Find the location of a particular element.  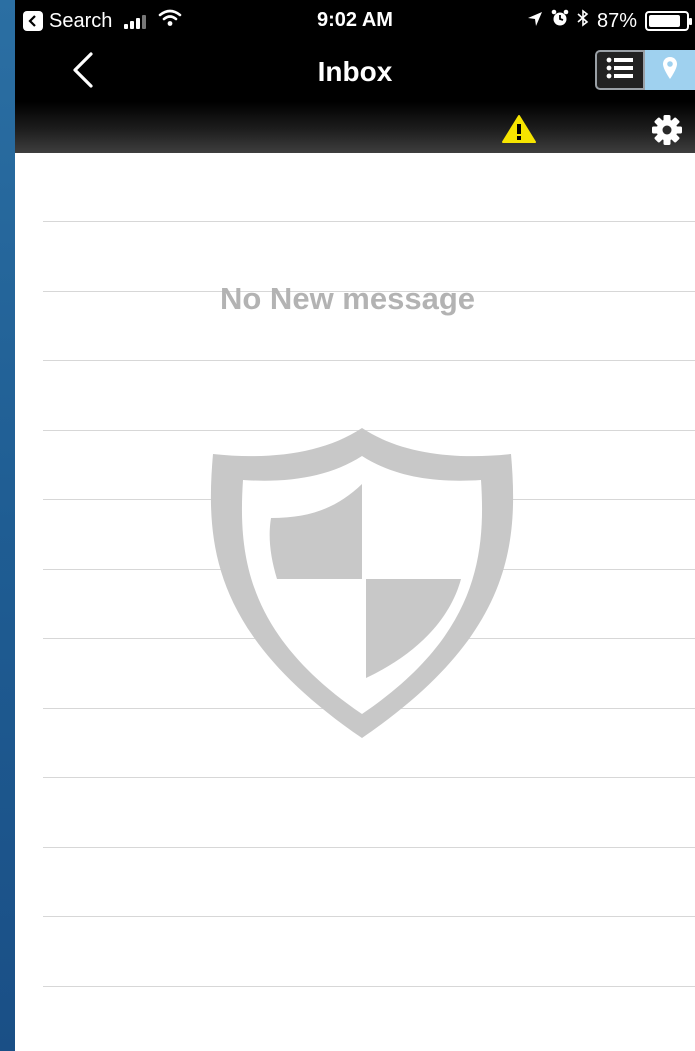

view-mode-switch is located at coordinates (645, 70).